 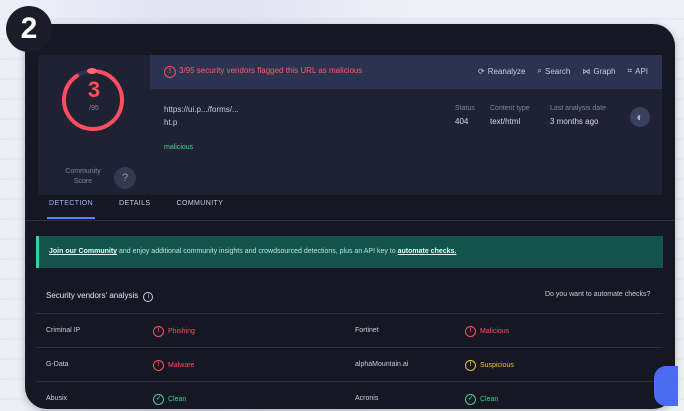 What do you see at coordinates (178, 147) in the screenshot?
I see `threat-tag: malicious` at bounding box center [178, 147].